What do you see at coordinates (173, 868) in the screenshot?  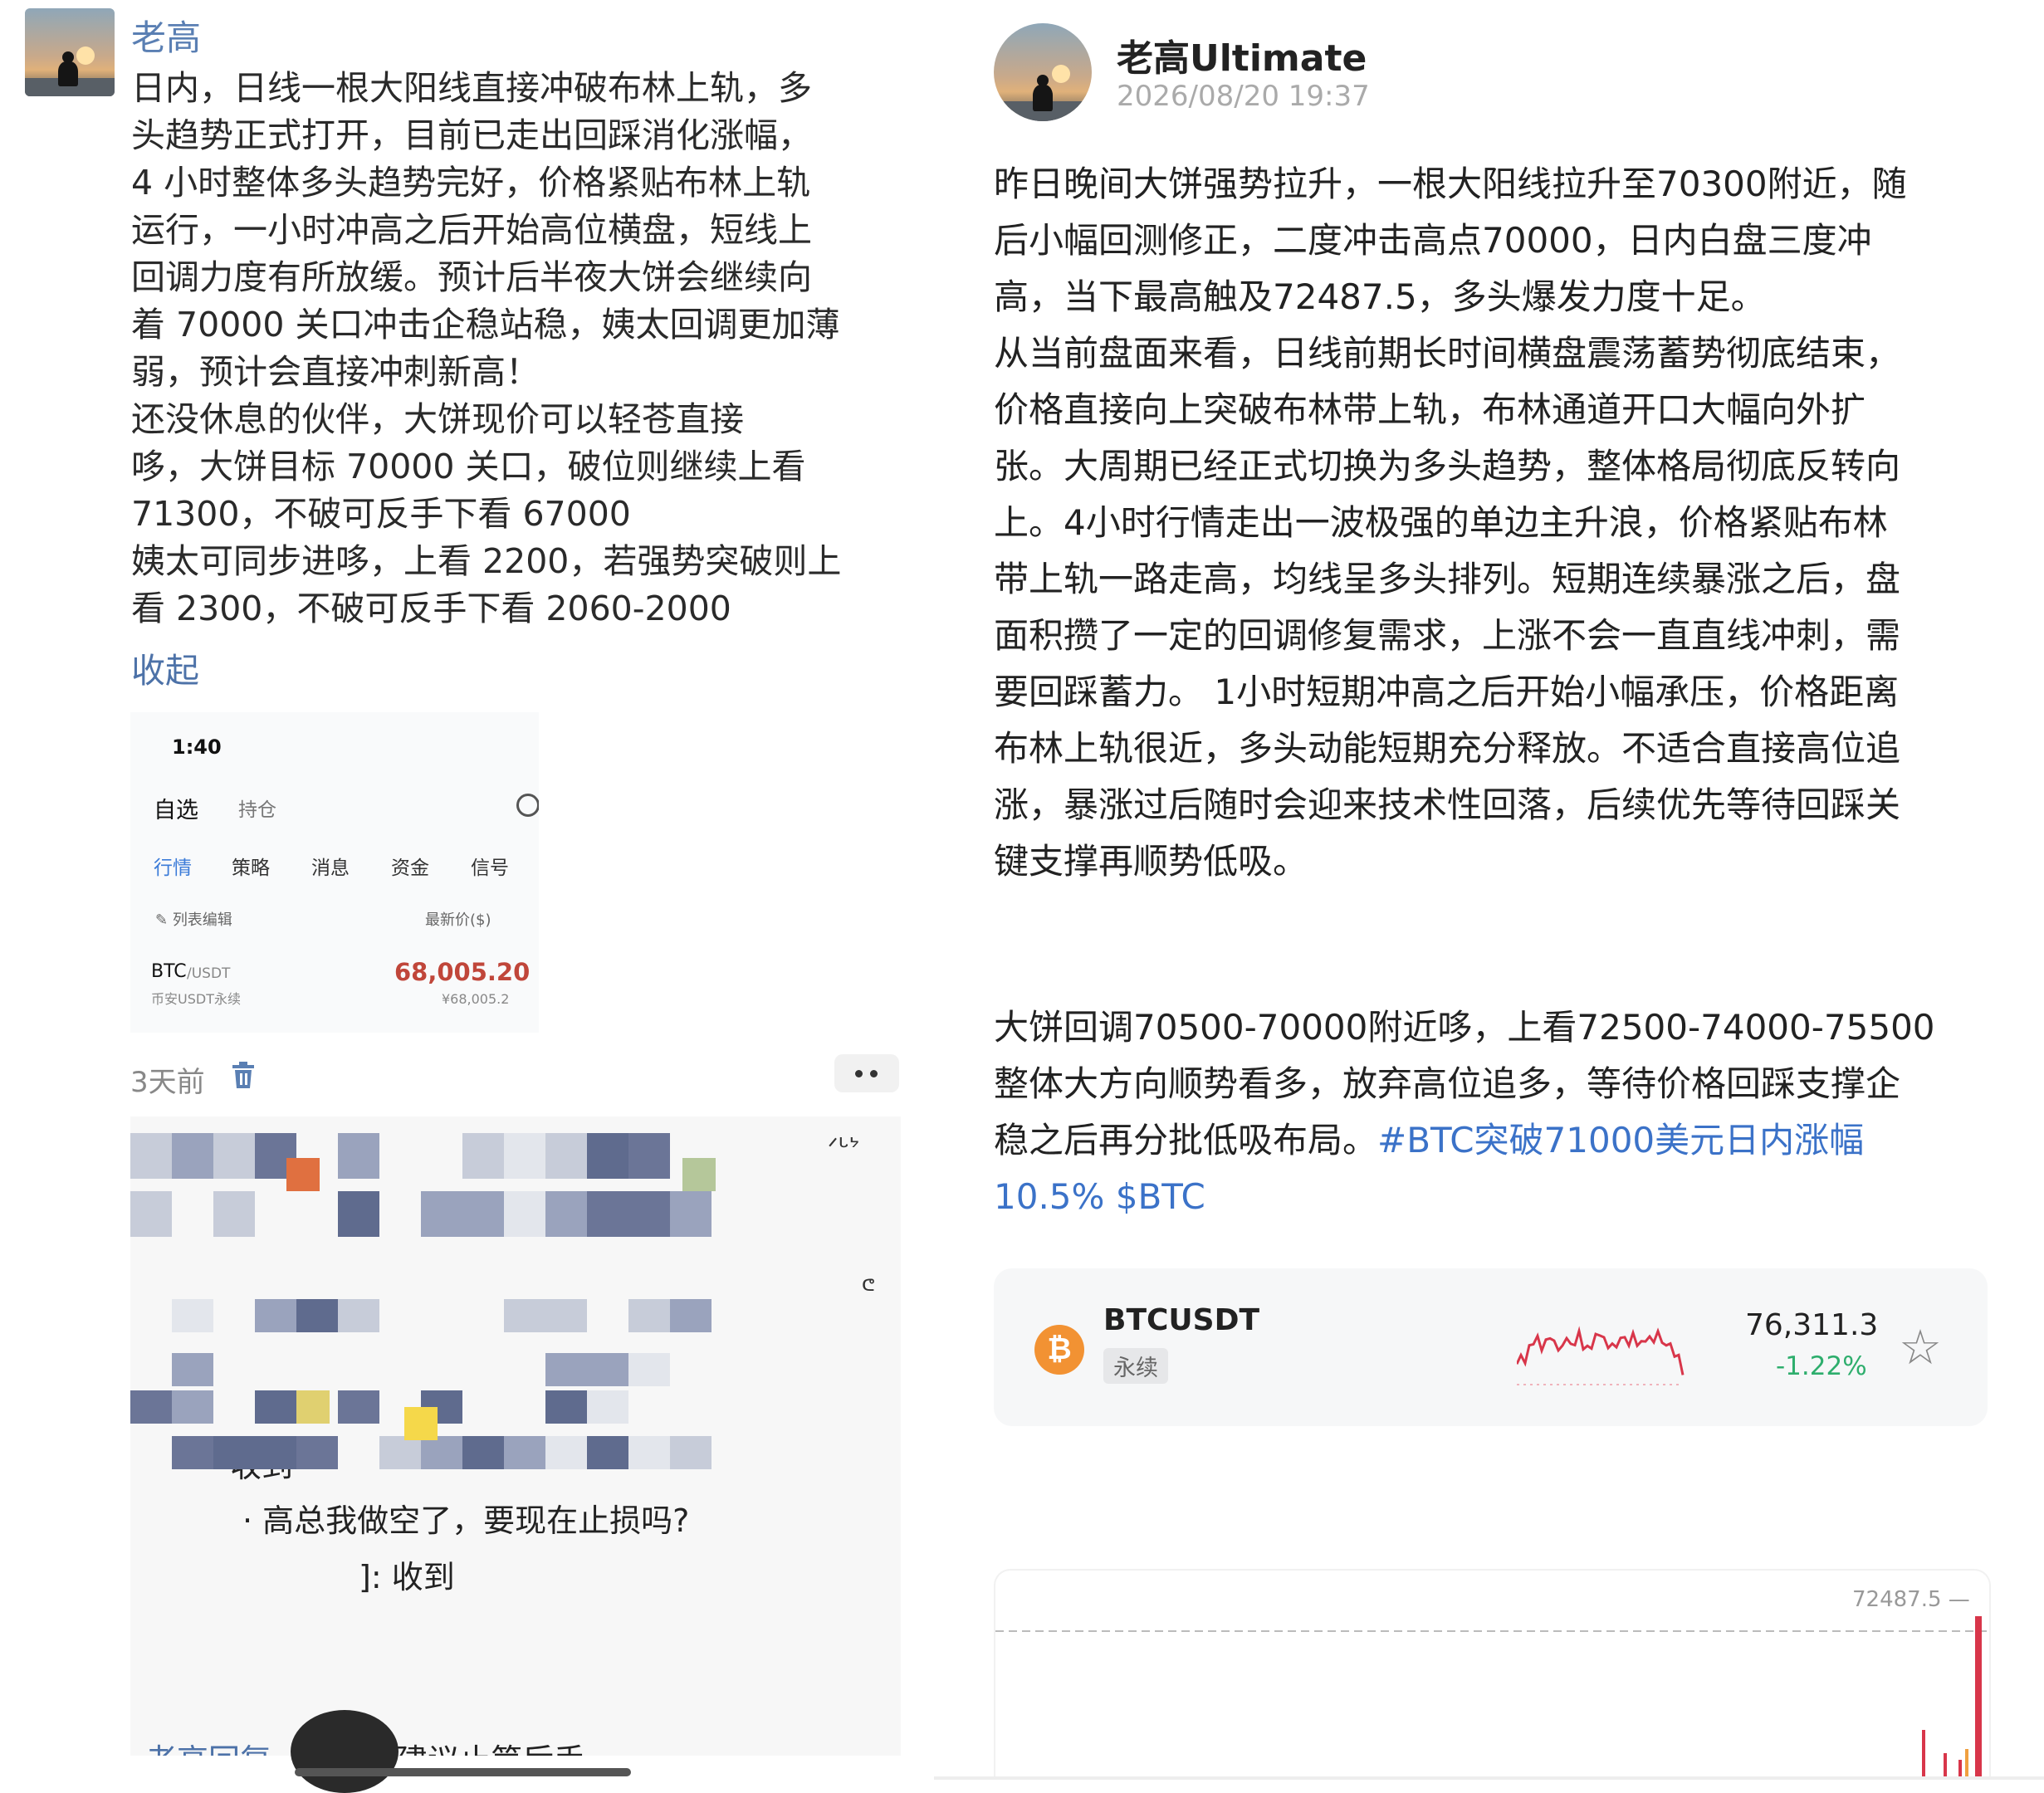 I see `phone-nav-market: 行情` at bounding box center [173, 868].